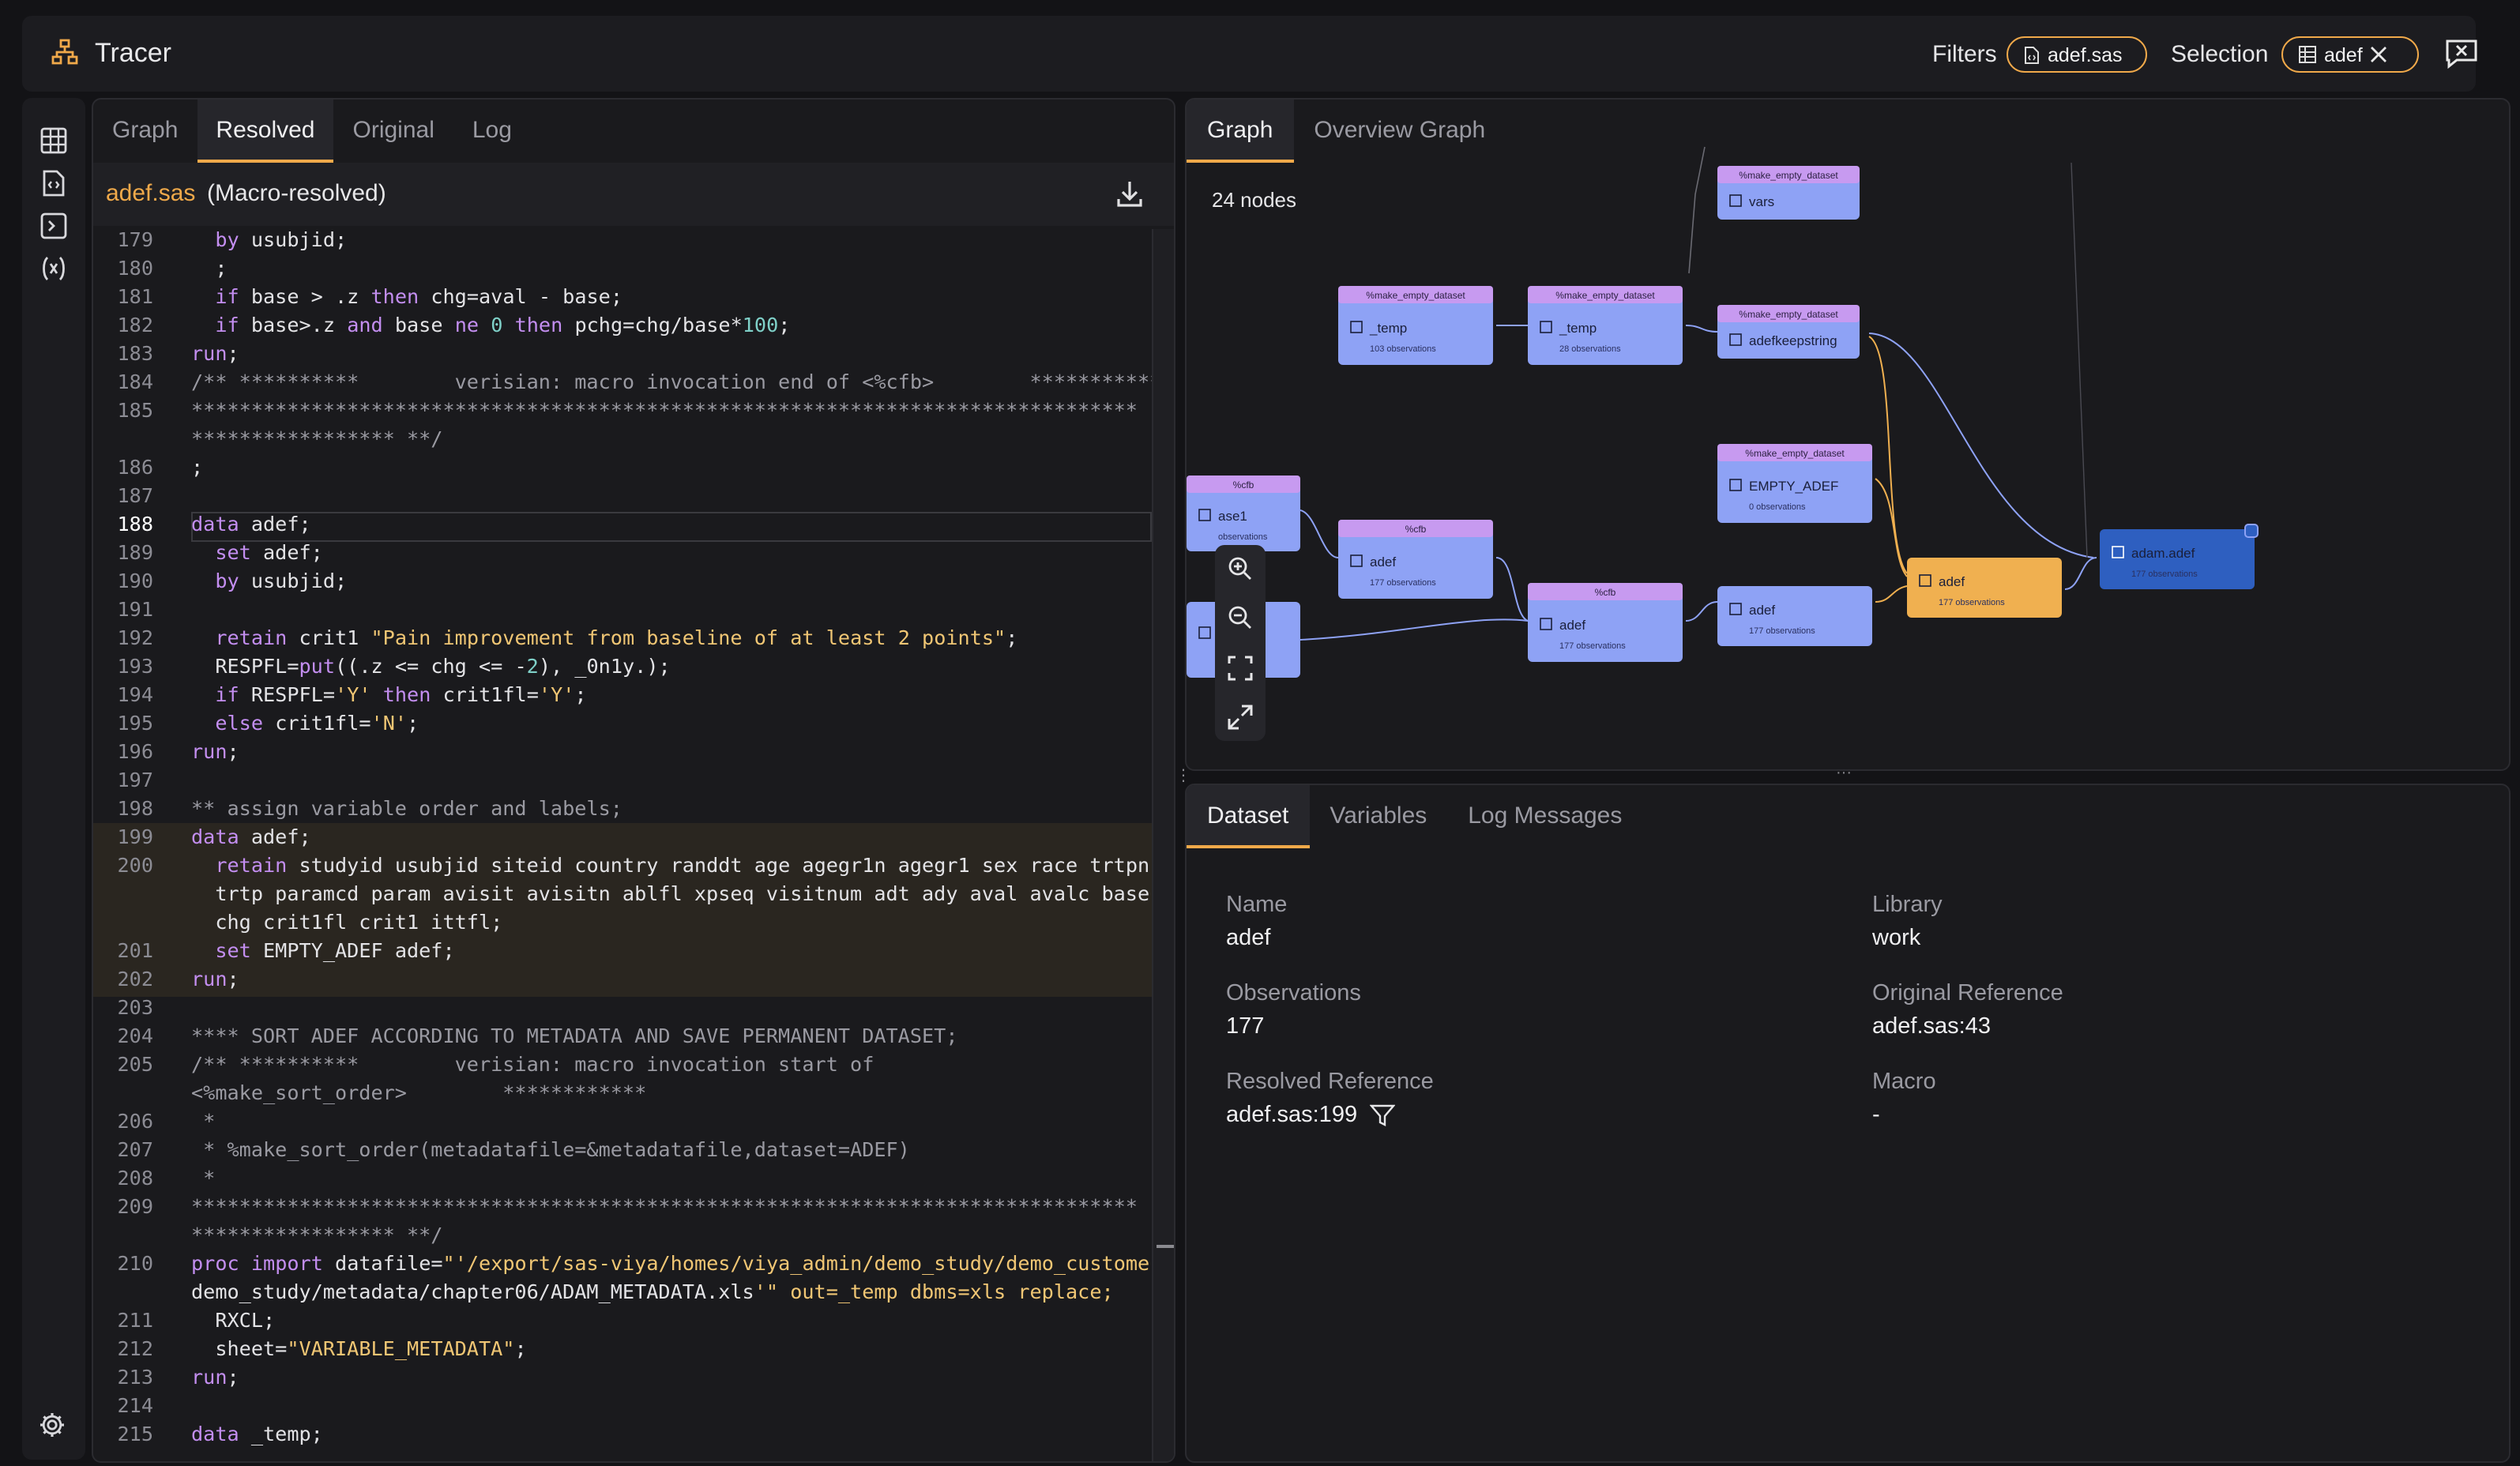 The height and width of the screenshot is (1466, 2520). Describe the element at coordinates (1788, 332) in the screenshot. I see `graph-node-adefkeep: %make_empty_dataset adefkeepstring` at that location.